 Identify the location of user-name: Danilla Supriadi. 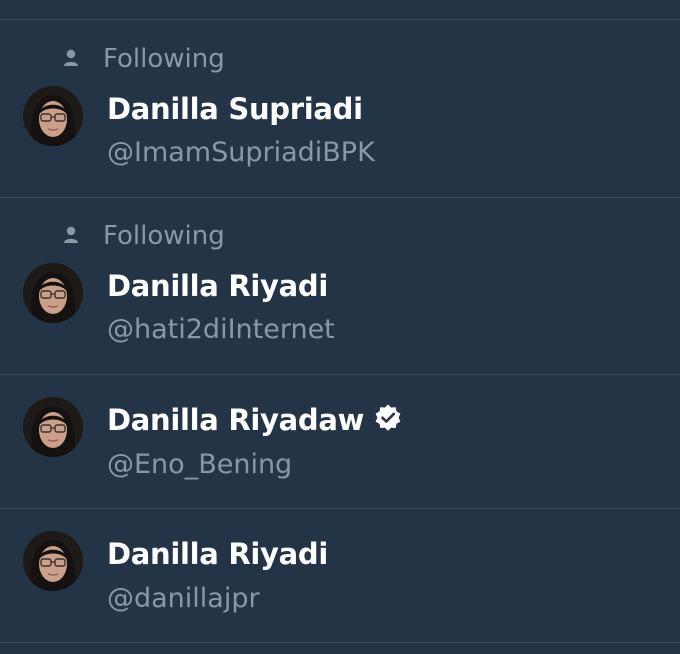
(235, 109).